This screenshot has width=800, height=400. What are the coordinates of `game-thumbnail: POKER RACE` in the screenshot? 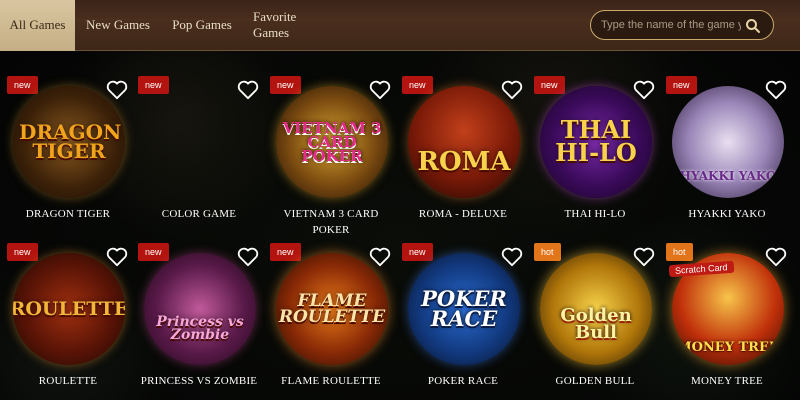 It's located at (464, 309).